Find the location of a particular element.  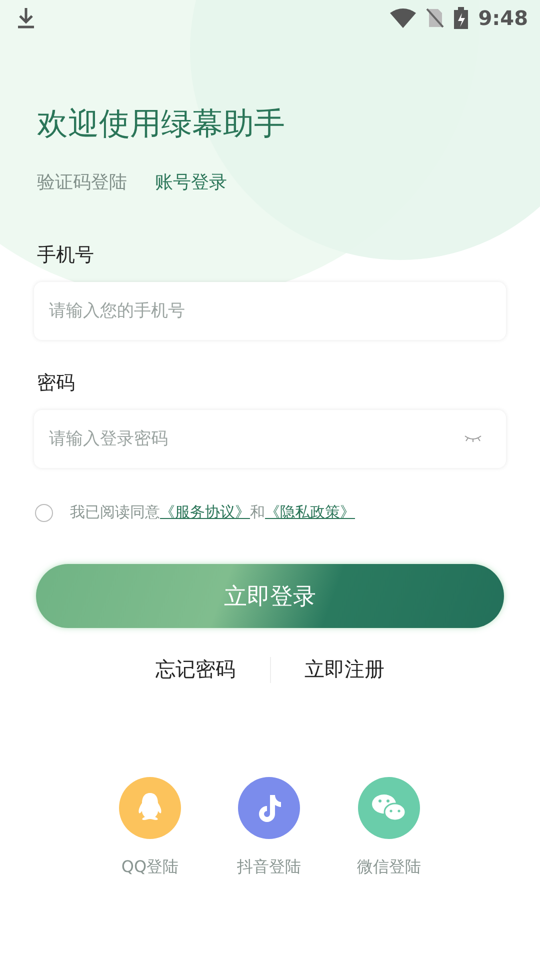

text-link: 忘记密码 is located at coordinates (196, 669).